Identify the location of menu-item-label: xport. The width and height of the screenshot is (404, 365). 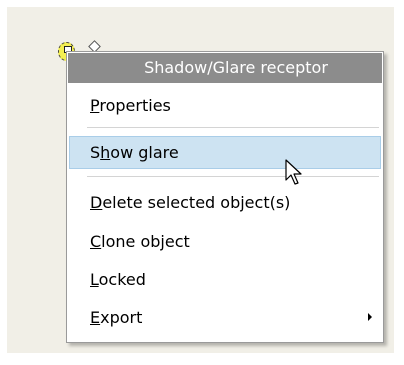
(121, 317).